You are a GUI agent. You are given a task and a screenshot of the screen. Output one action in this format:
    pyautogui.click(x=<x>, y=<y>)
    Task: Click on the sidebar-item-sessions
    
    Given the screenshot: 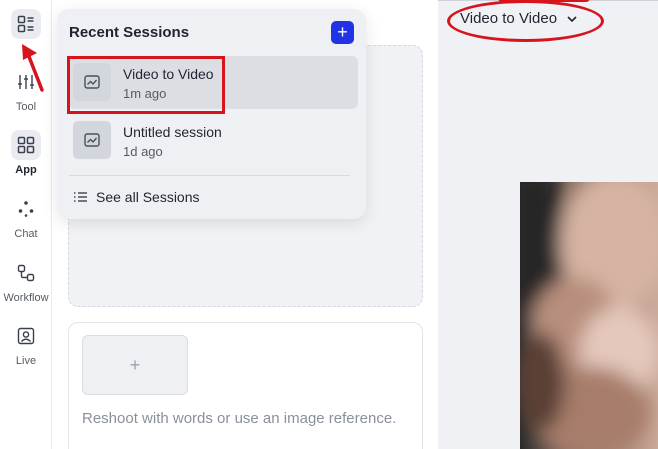 What is the action you would take?
    pyautogui.click(x=26, y=24)
    